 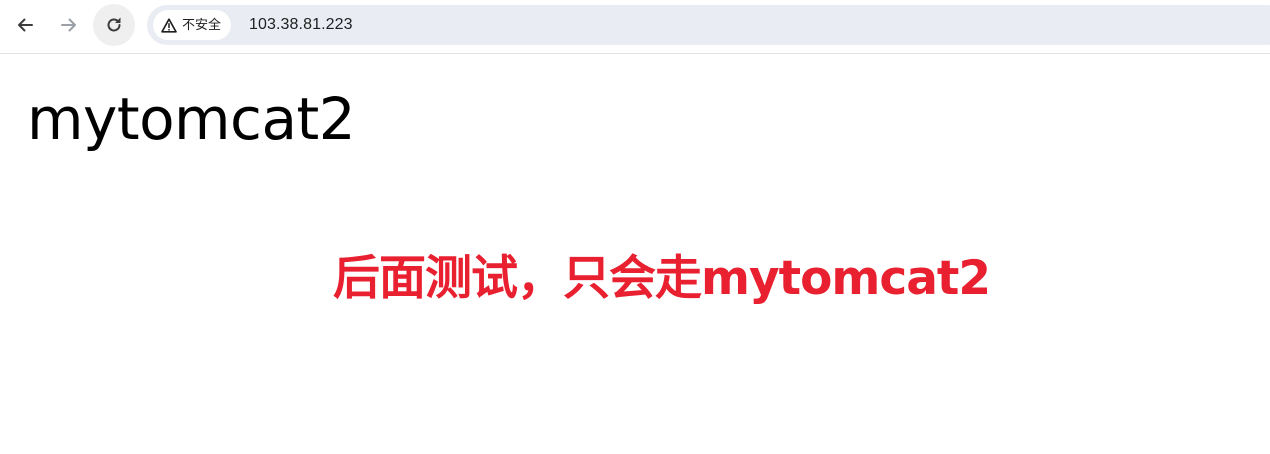 I want to click on security-label: 不安全, so click(x=202, y=25).